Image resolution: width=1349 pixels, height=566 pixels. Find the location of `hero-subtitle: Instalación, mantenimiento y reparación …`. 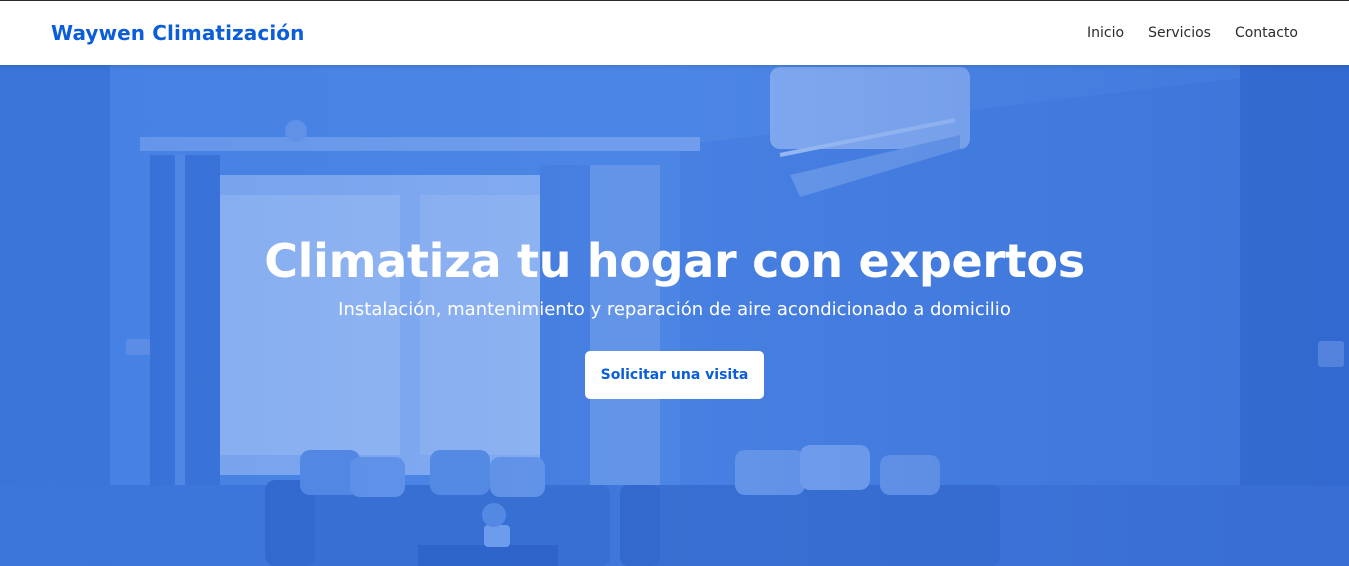

hero-subtitle: Instalación, mantenimiento y reparación … is located at coordinates (674, 309).